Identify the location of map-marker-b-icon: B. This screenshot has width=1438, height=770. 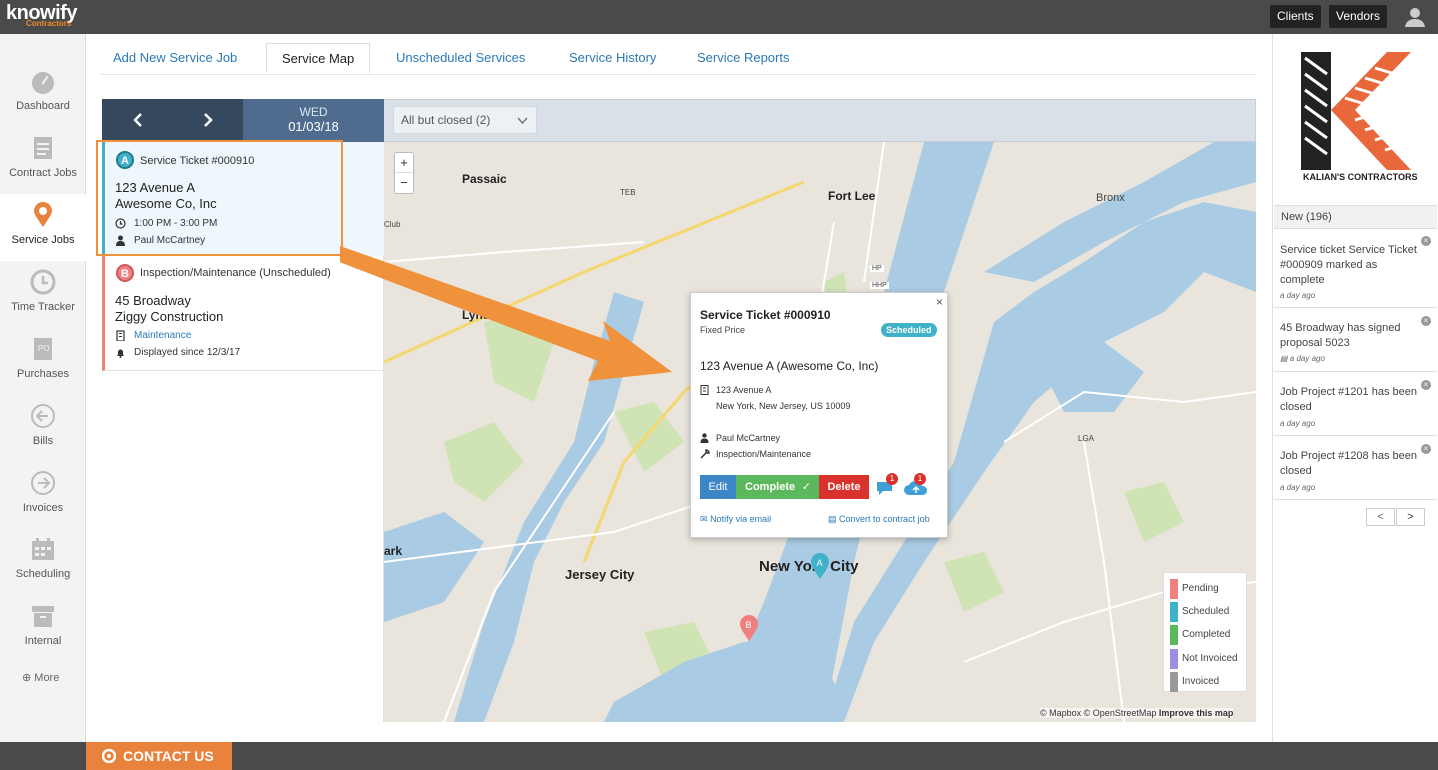
(749, 628).